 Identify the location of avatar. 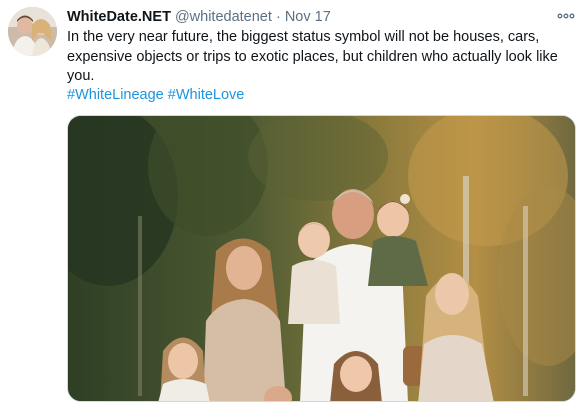
(32, 31).